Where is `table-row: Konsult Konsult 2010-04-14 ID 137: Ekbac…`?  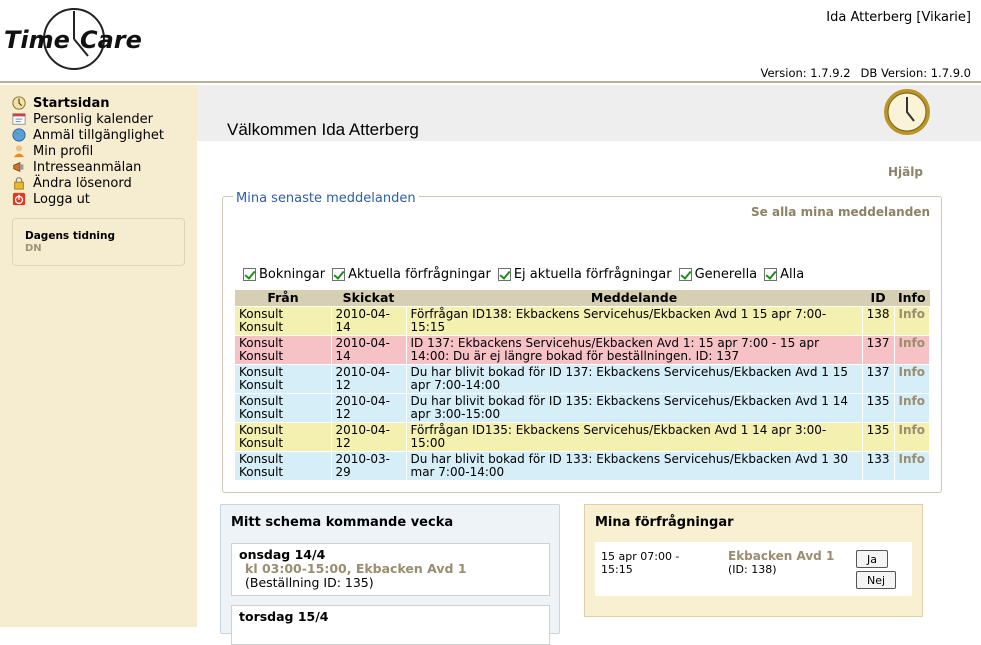
table-row: Konsult Konsult 2010-04-14 ID 137: Ekbac… is located at coordinates (583, 349).